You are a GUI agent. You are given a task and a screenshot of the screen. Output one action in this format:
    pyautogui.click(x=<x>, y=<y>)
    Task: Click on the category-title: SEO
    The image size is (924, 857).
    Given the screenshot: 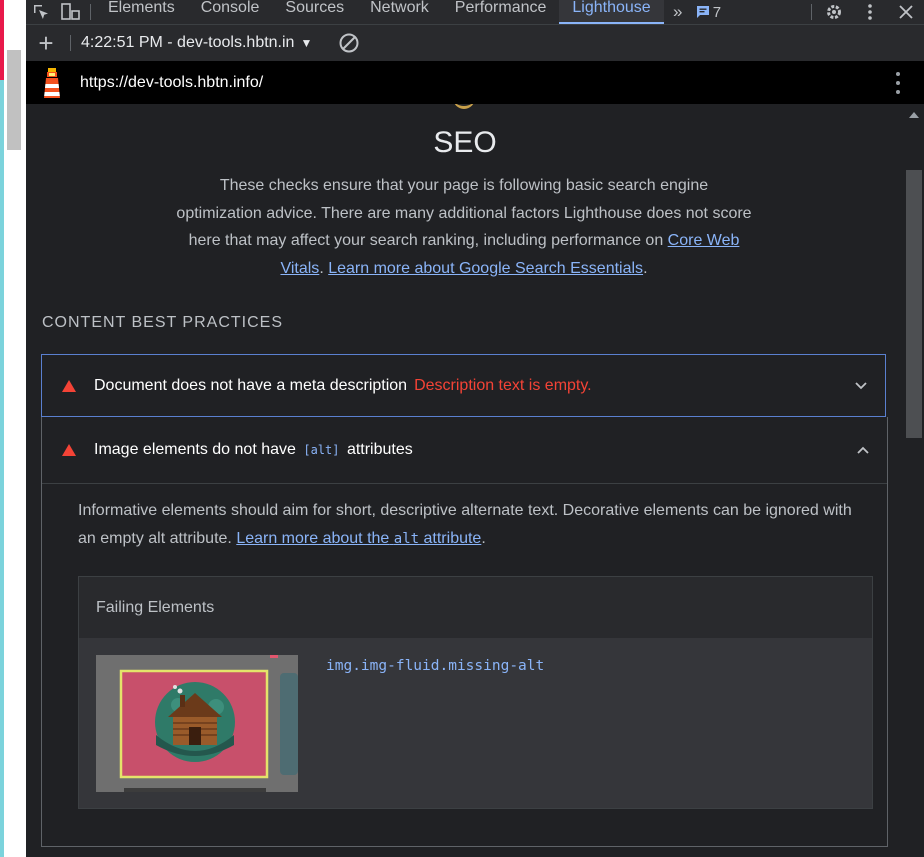 What is the action you would take?
    pyautogui.click(x=465, y=142)
    